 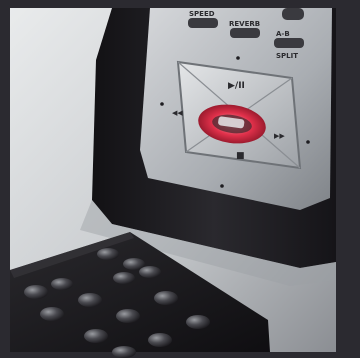 What do you see at coordinates (283, 34) in the screenshot?
I see `ab-label: A-B` at bounding box center [283, 34].